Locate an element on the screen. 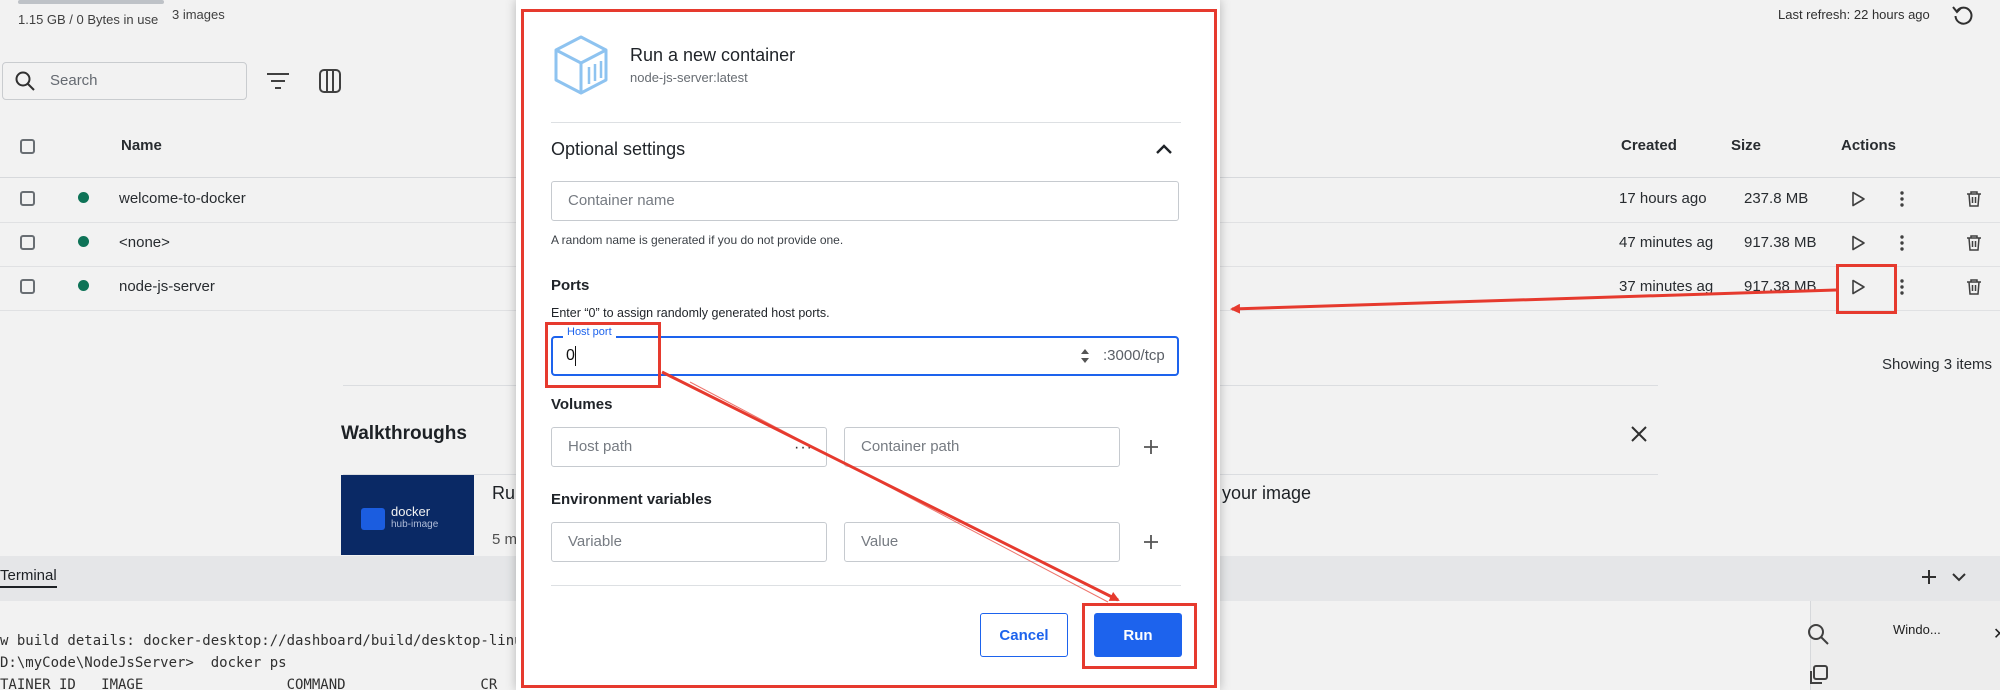 The image size is (2000, 690). add-volume-icon is located at coordinates (1151, 447).